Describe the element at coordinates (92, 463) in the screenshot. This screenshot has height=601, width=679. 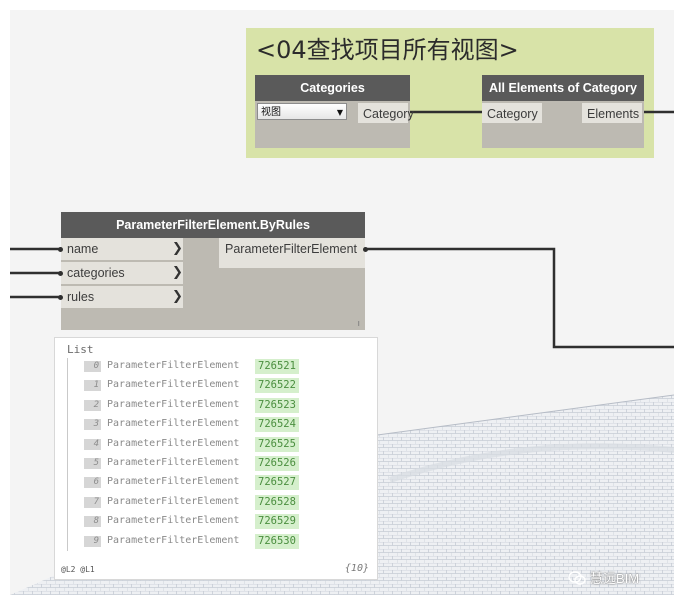
I see `list-item-index: 5` at that location.